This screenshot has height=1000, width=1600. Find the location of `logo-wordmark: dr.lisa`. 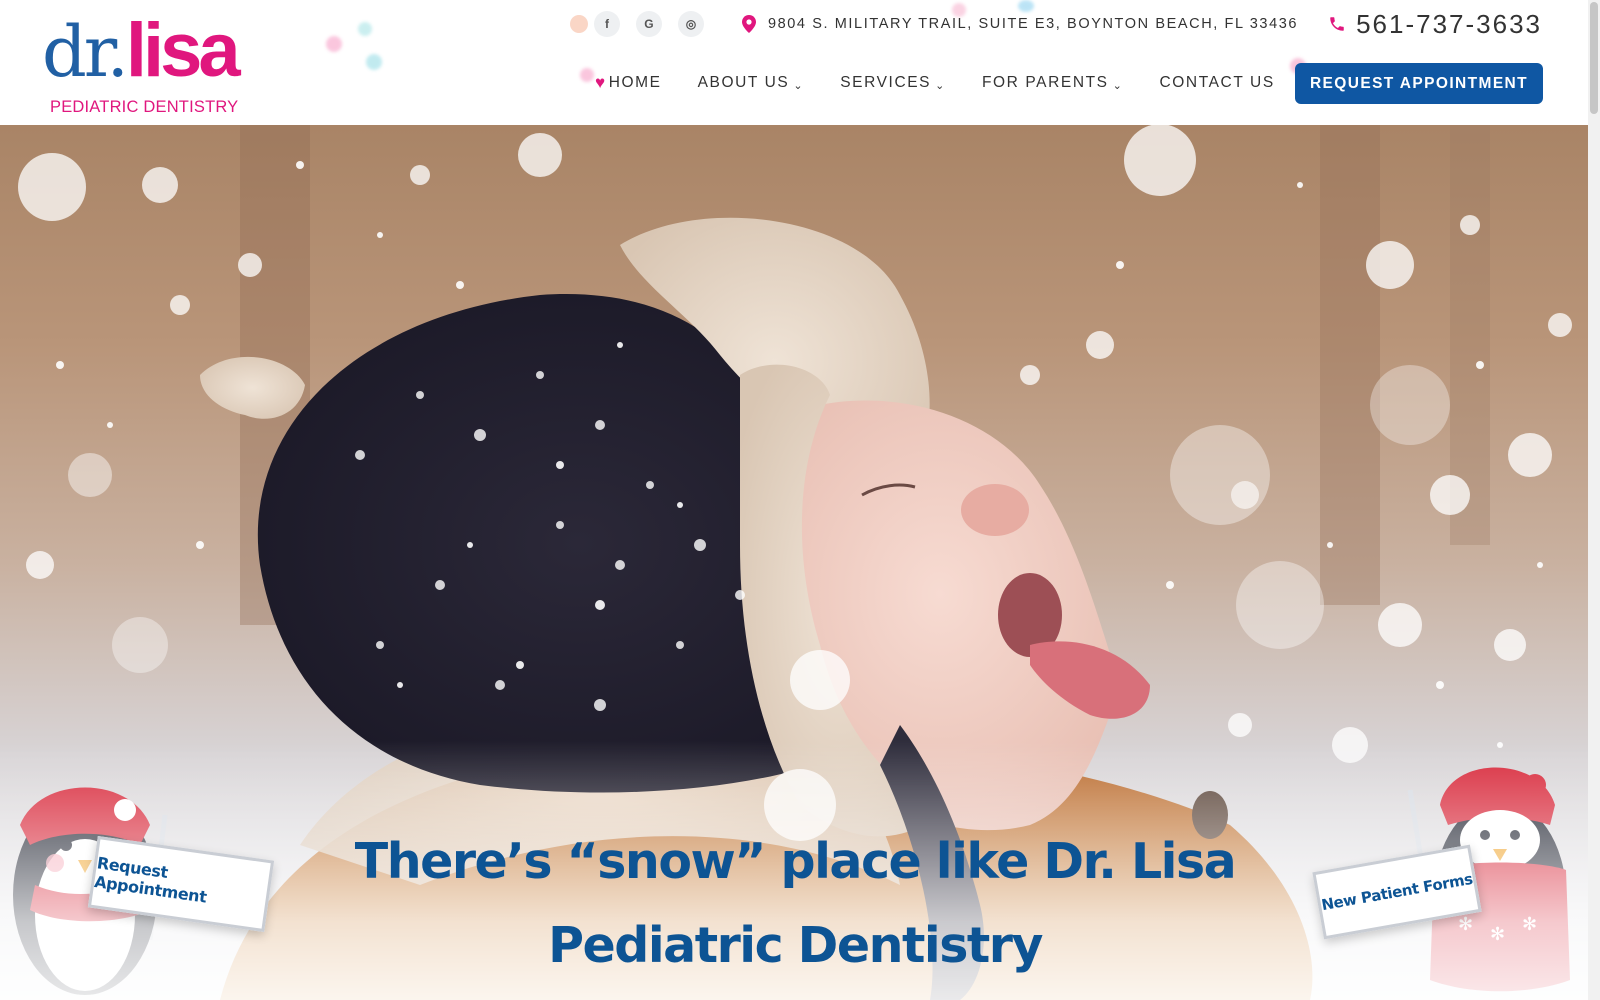

logo-wordmark: dr.lisa is located at coordinates (141, 51).